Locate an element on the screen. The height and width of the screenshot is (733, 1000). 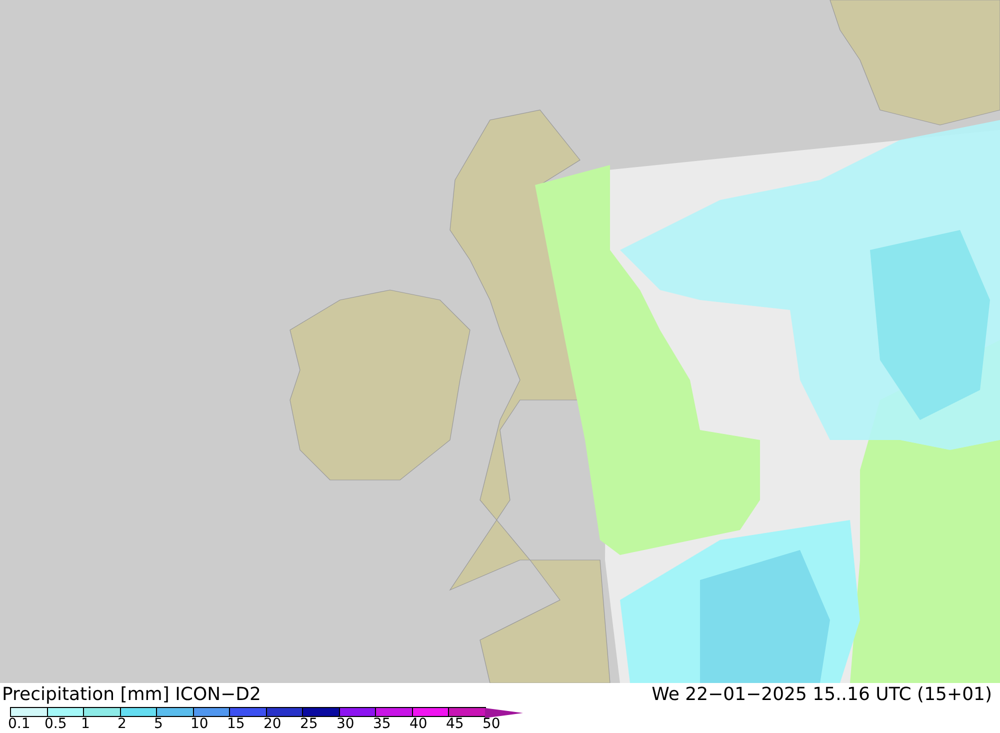
timestamp: We 22−01−2025 15..16 UTC (15+01) is located at coordinates (822, 695).